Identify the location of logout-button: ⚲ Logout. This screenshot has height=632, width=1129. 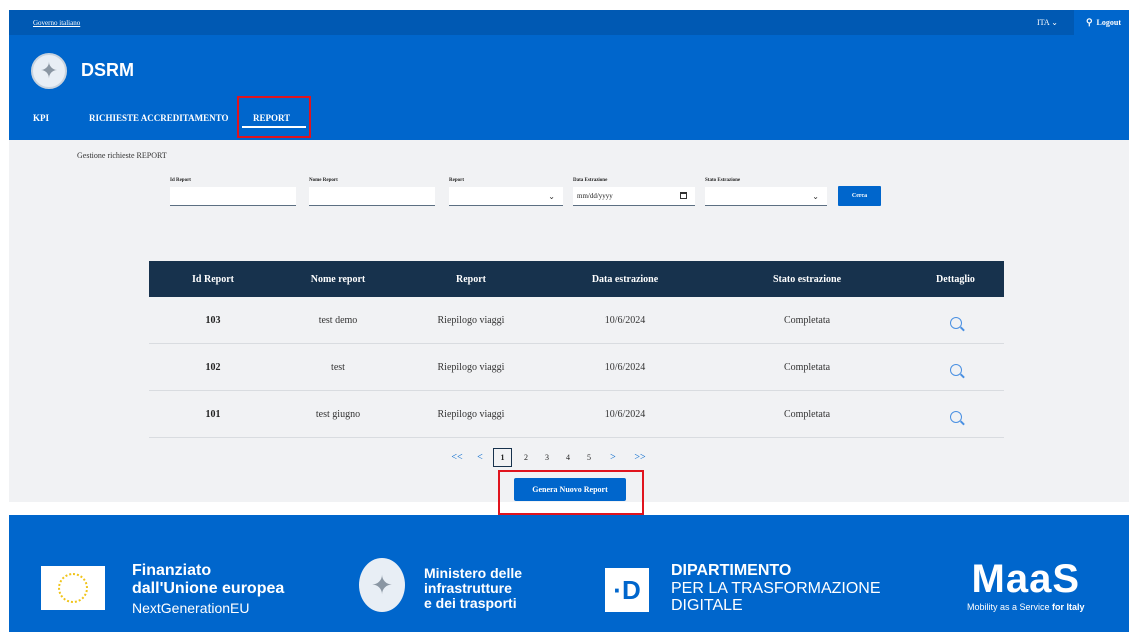
(1101, 22).